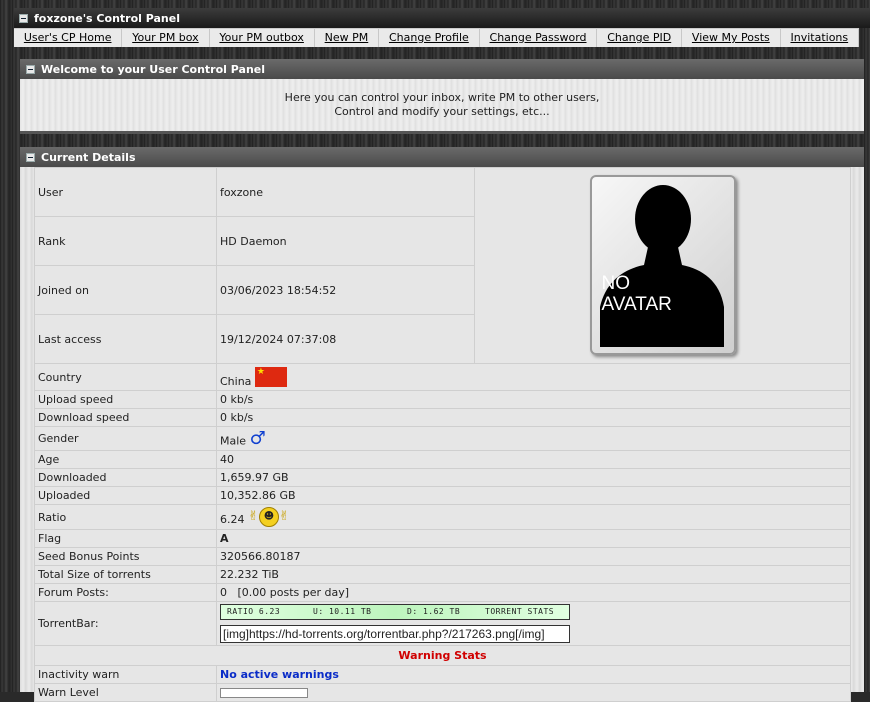 This screenshot has width=870, height=702. What do you see at coordinates (636, 294) in the screenshot?
I see `no-avatar-text: NO AVATAR` at bounding box center [636, 294].